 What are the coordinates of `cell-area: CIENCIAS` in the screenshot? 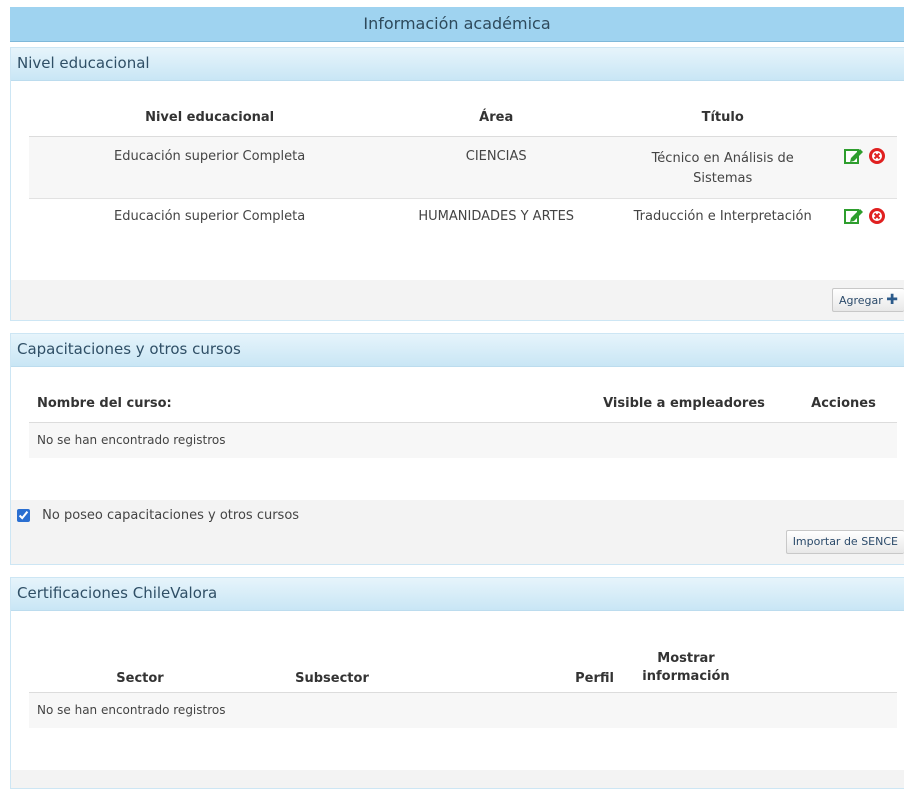 It's located at (496, 156).